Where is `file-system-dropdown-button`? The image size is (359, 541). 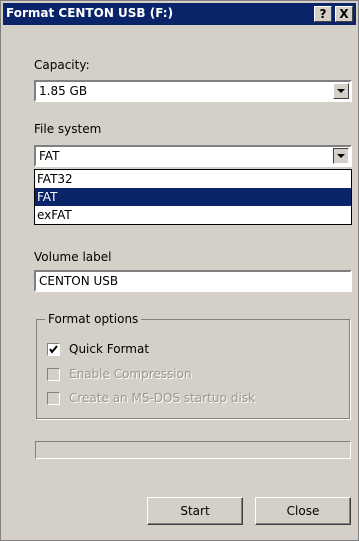 file-system-dropdown-button is located at coordinates (341, 156).